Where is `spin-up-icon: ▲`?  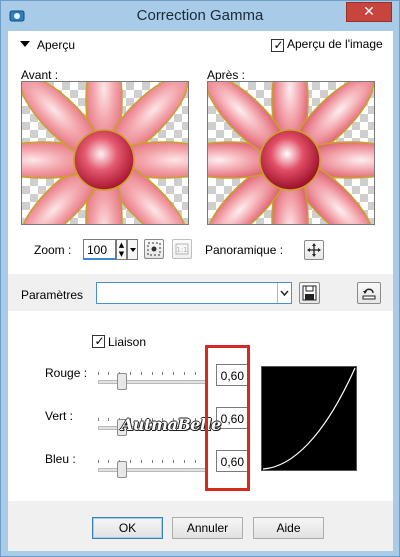 spin-up-icon: ▲ is located at coordinates (121, 245).